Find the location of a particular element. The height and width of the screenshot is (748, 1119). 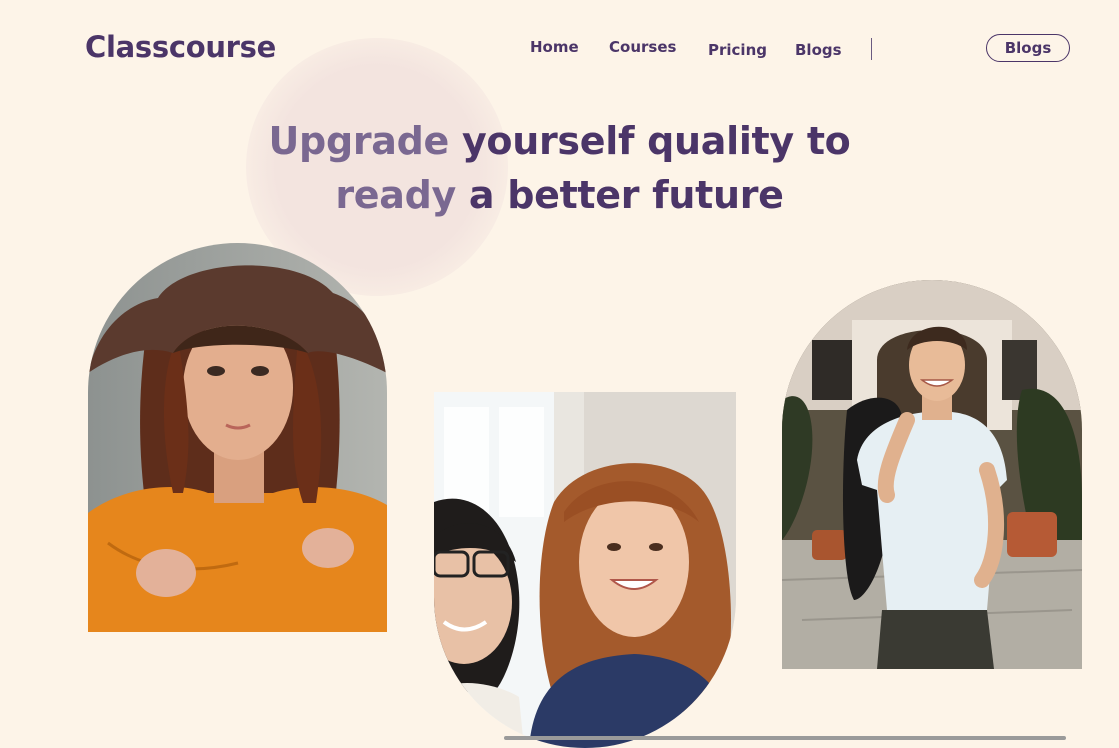

main-nav: Home Courses Pricing Blogs is located at coordinates (559, 50).